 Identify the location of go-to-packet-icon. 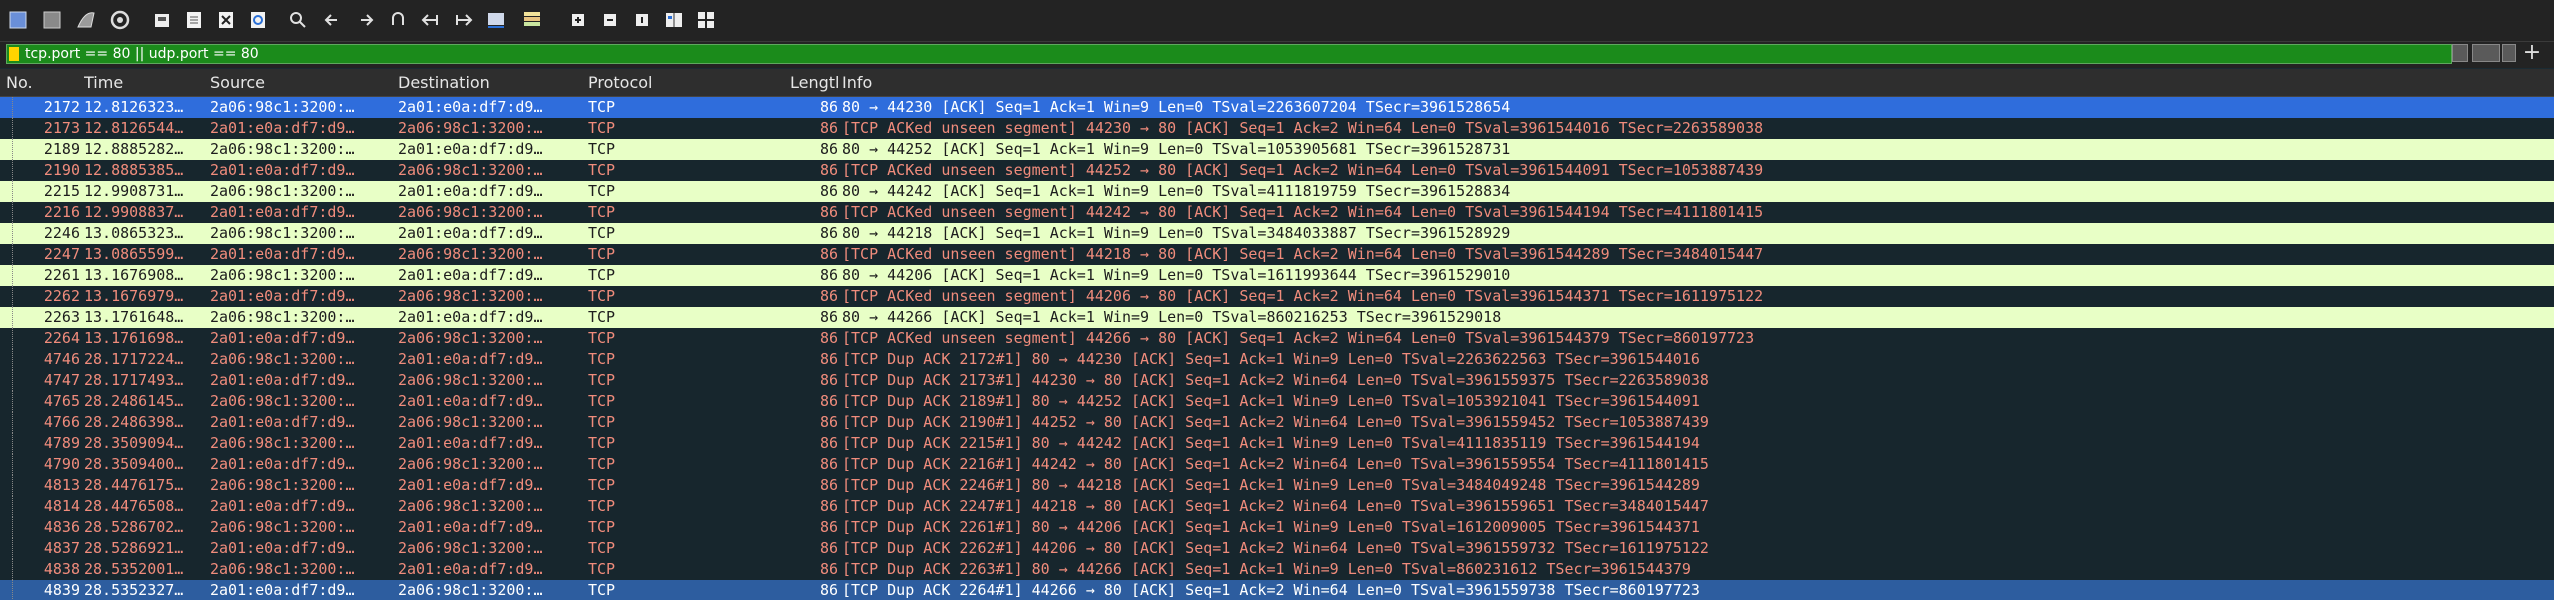
(398, 20).